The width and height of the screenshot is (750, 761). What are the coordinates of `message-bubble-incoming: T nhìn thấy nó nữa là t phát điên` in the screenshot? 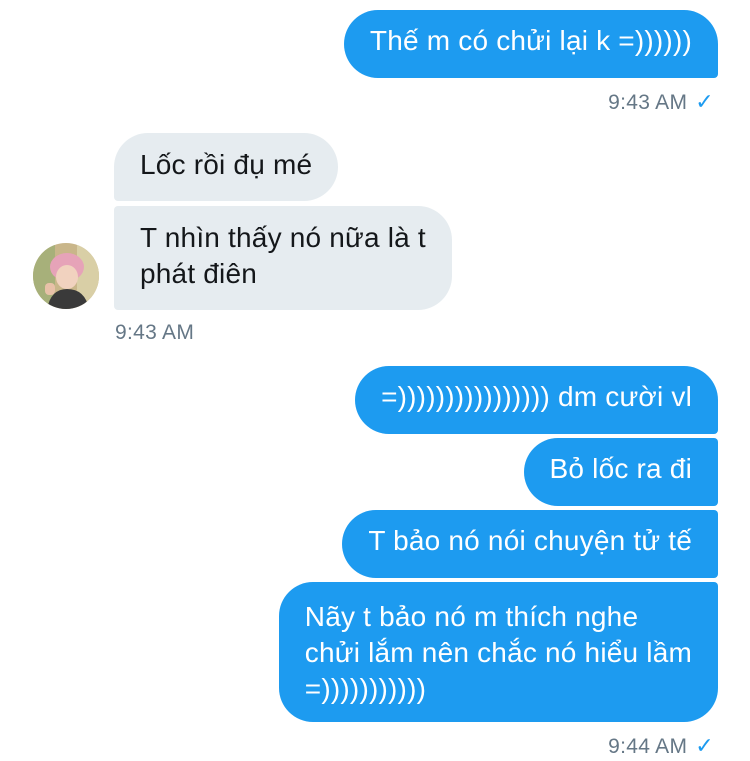 It's located at (283, 258).